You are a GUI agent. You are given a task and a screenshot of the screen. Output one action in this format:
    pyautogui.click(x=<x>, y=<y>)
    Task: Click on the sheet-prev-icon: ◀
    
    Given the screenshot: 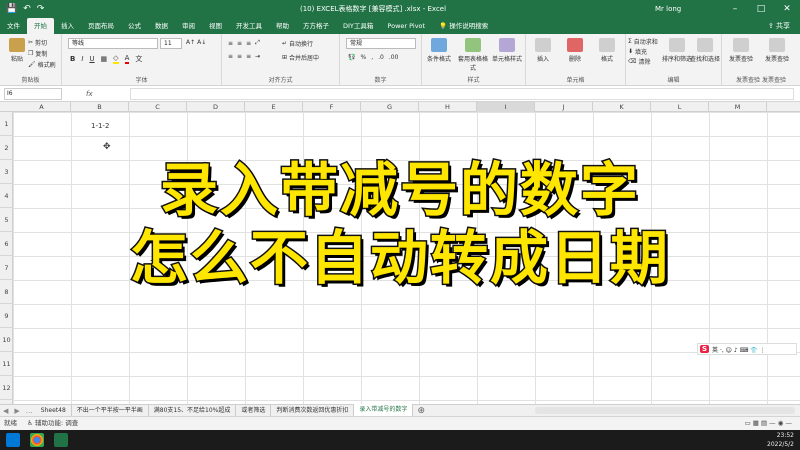 What is the action you would take?
    pyautogui.click(x=5, y=411)
    